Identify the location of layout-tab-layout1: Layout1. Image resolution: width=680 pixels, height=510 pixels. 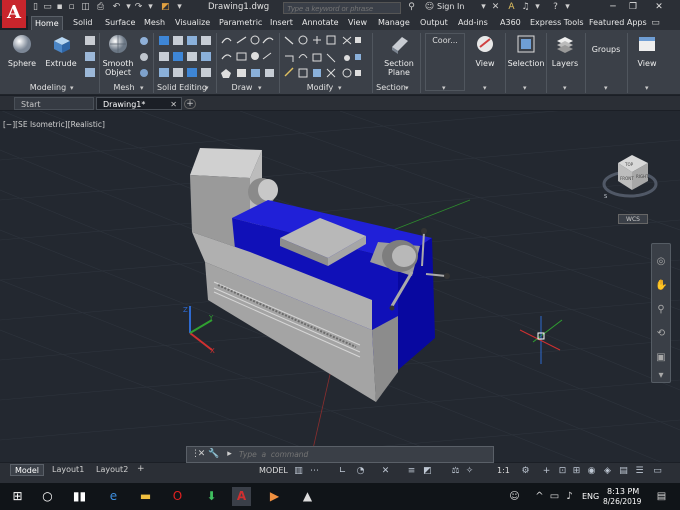
(68, 470).